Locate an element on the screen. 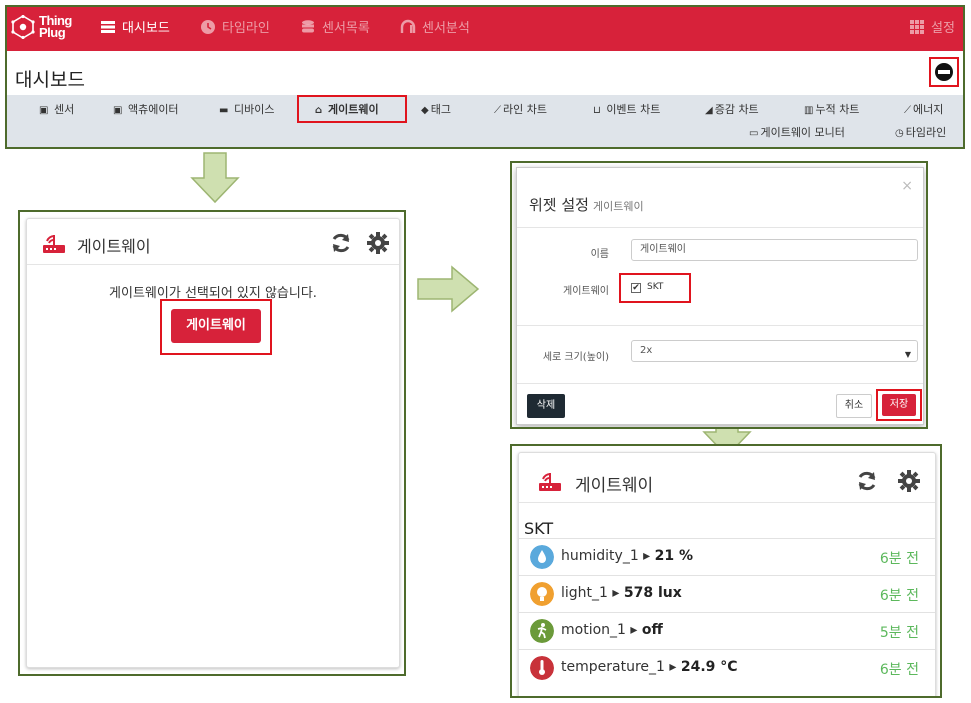  widget-area-chart: ◢ 증감 차트 is located at coordinates (732, 110).